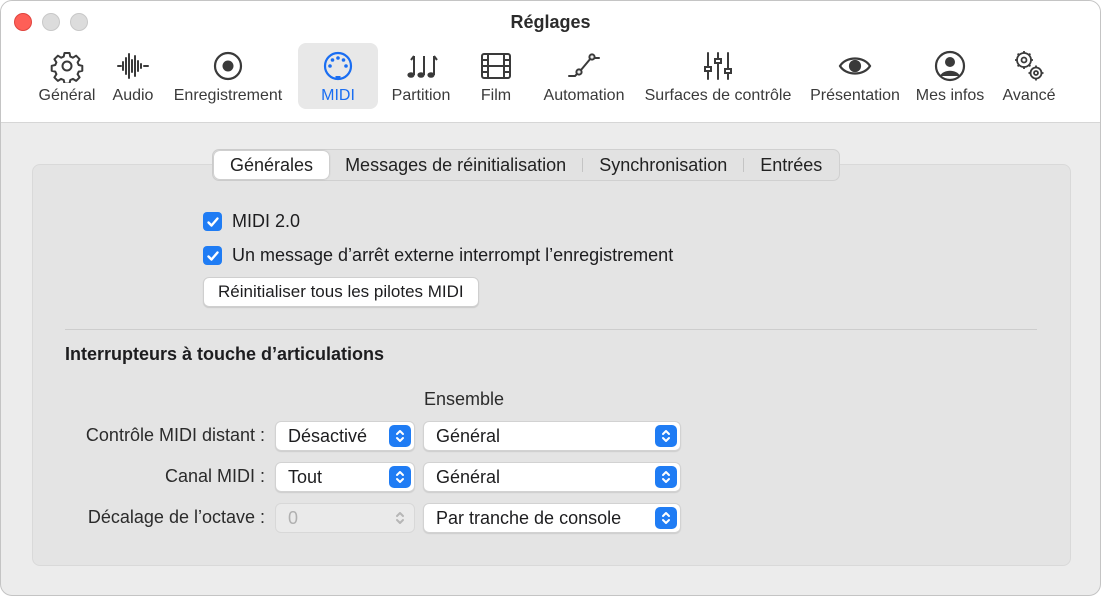  Describe the element at coordinates (225, 354) in the screenshot. I see `articulation-section-title: Interrupteurs à touche d’articulations` at that location.